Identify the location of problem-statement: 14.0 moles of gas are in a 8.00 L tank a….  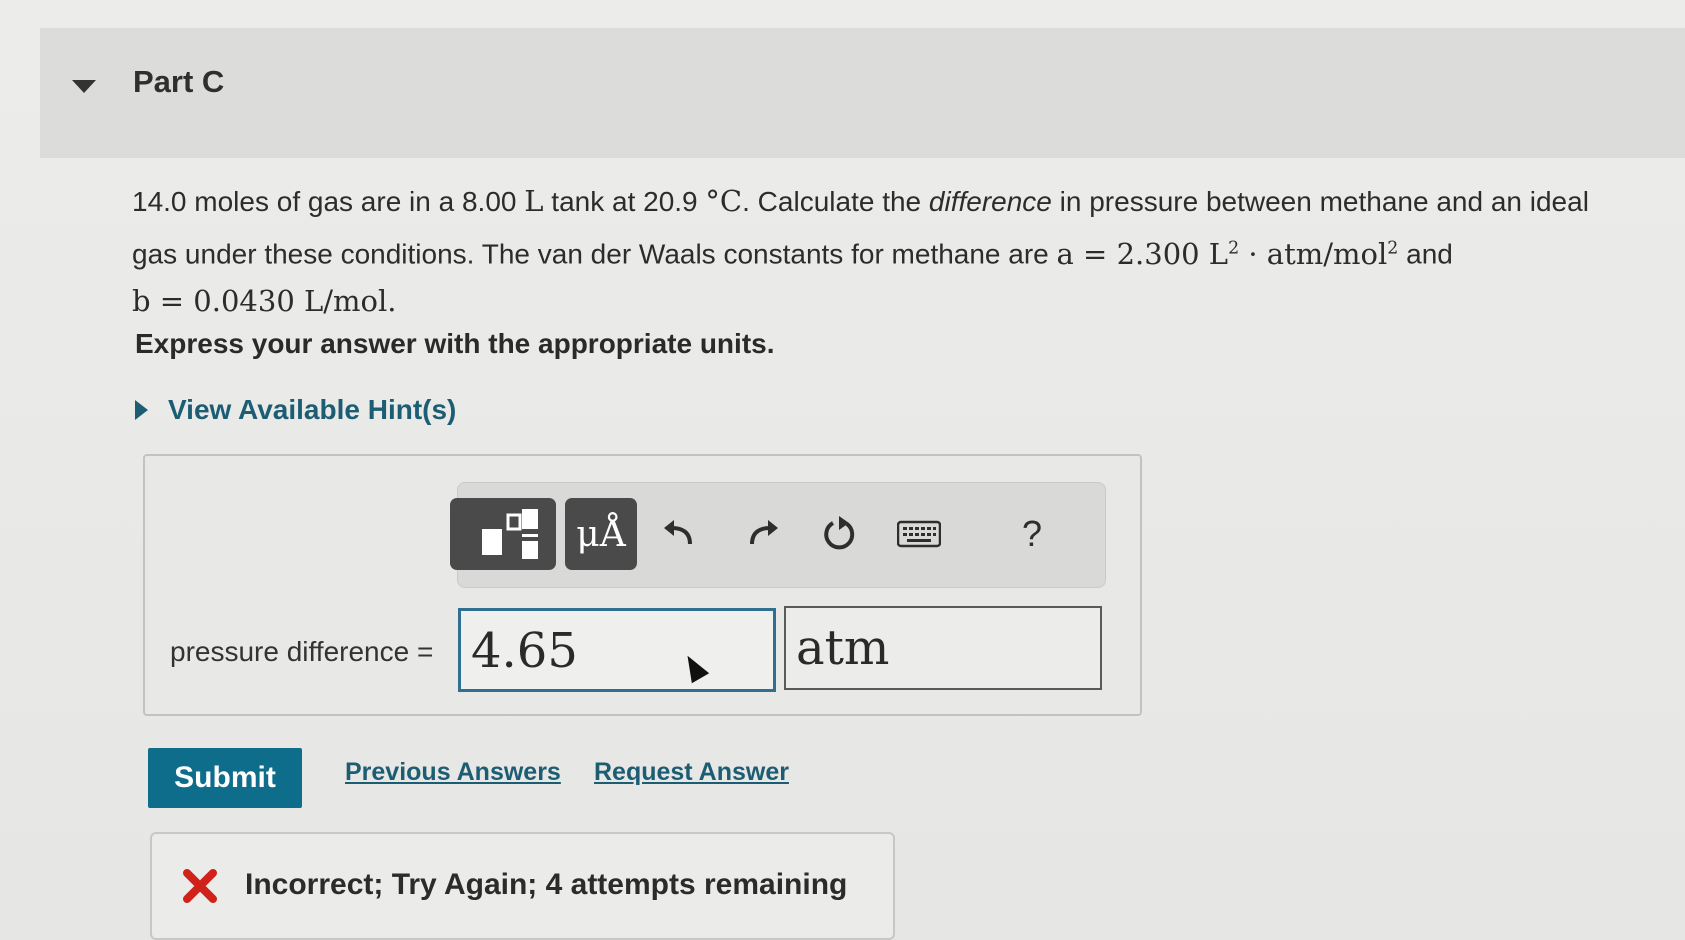
(892, 251).